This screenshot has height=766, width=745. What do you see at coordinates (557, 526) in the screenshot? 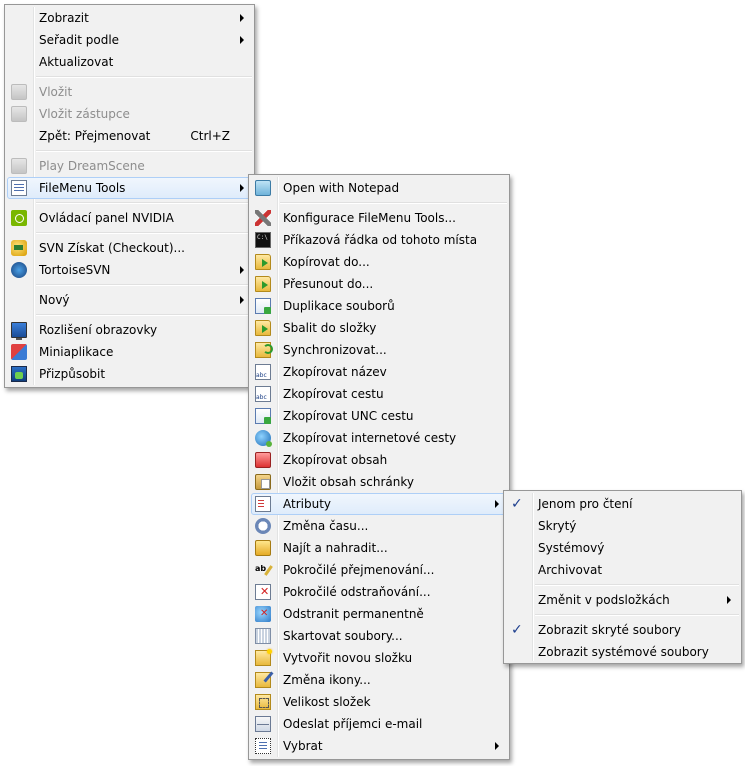
I see `menu-item-label: Skrytý` at bounding box center [557, 526].